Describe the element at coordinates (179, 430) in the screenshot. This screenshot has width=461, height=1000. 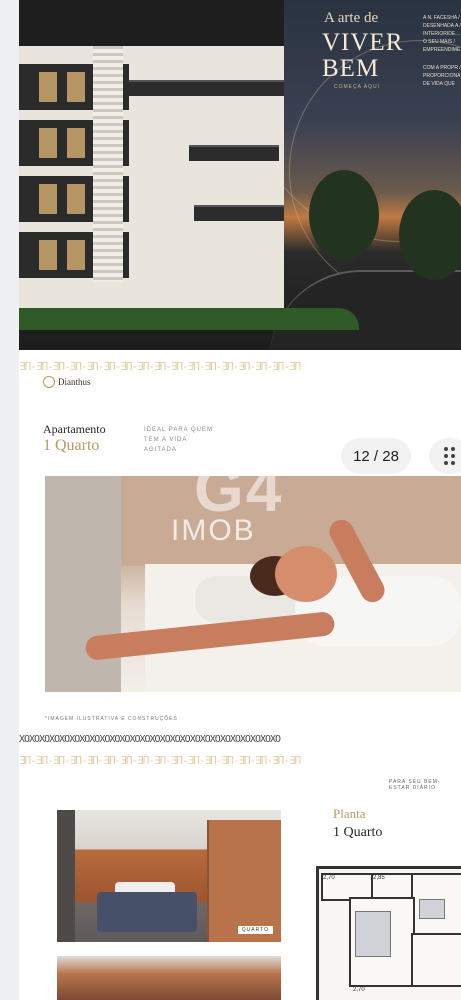
I see `tagline-line: IDEAL PARA QUEM` at that location.